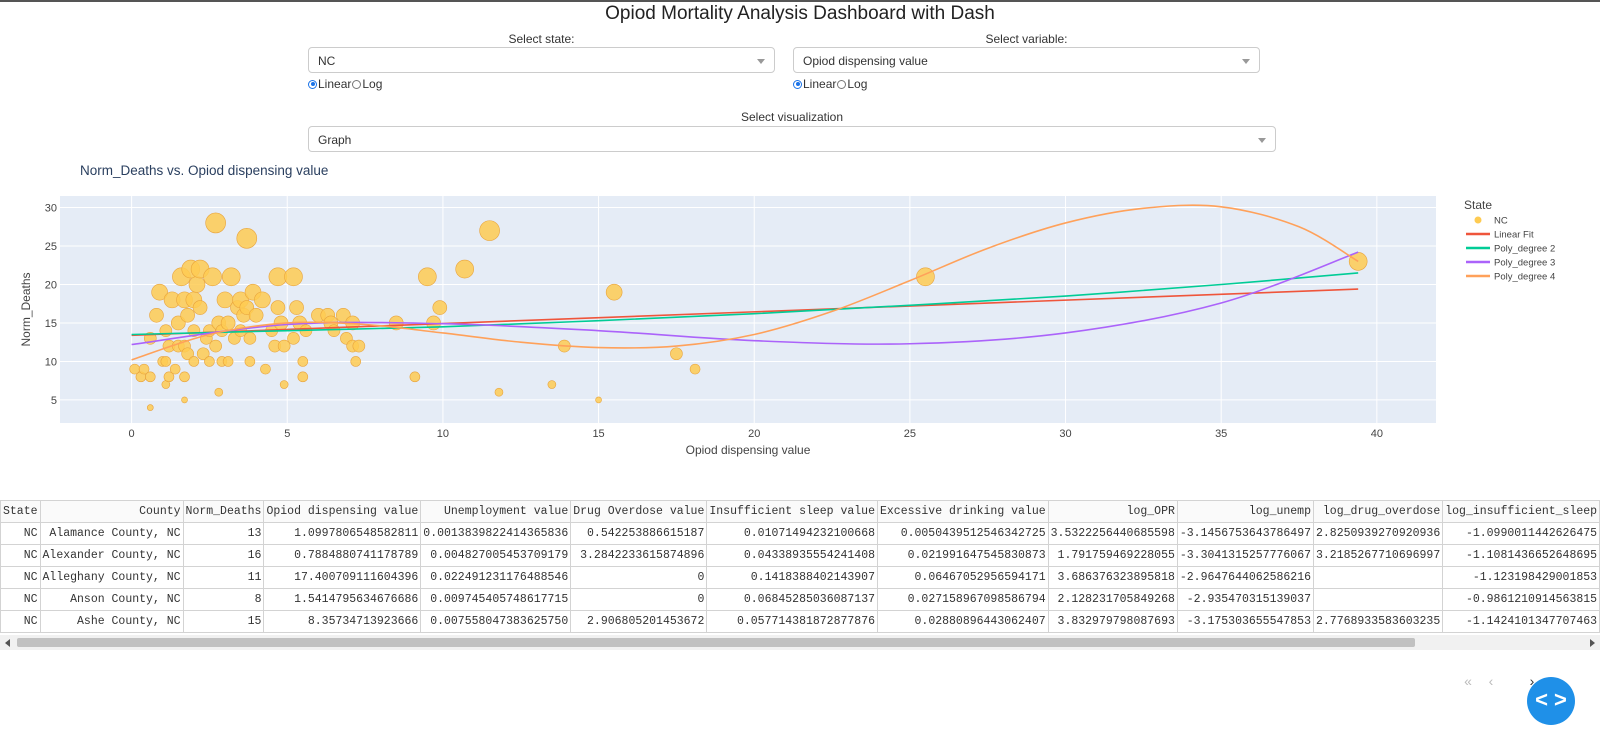 Image resolution: width=1600 pixels, height=748 pixels. I want to click on legend-label: Linear Fit, so click(1514, 235).